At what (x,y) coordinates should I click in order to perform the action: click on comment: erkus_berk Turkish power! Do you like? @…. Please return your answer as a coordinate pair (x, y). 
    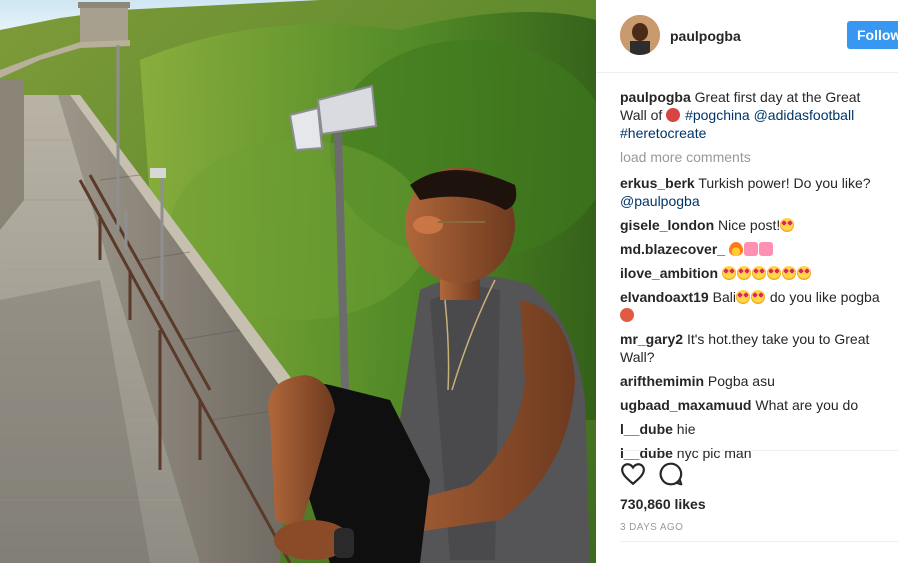
    Looking at the image, I should click on (755, 192).